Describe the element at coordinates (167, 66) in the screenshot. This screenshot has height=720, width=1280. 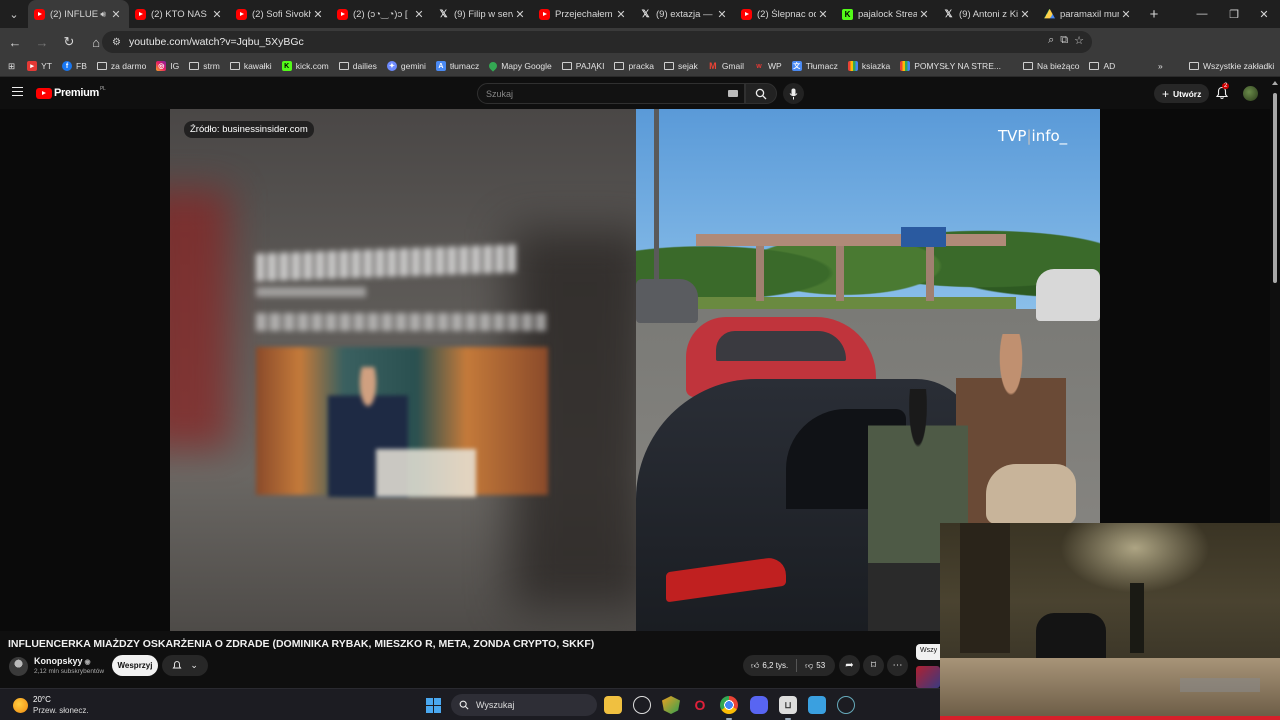
I see `bookmark-ig: ◎ IG` at that location.